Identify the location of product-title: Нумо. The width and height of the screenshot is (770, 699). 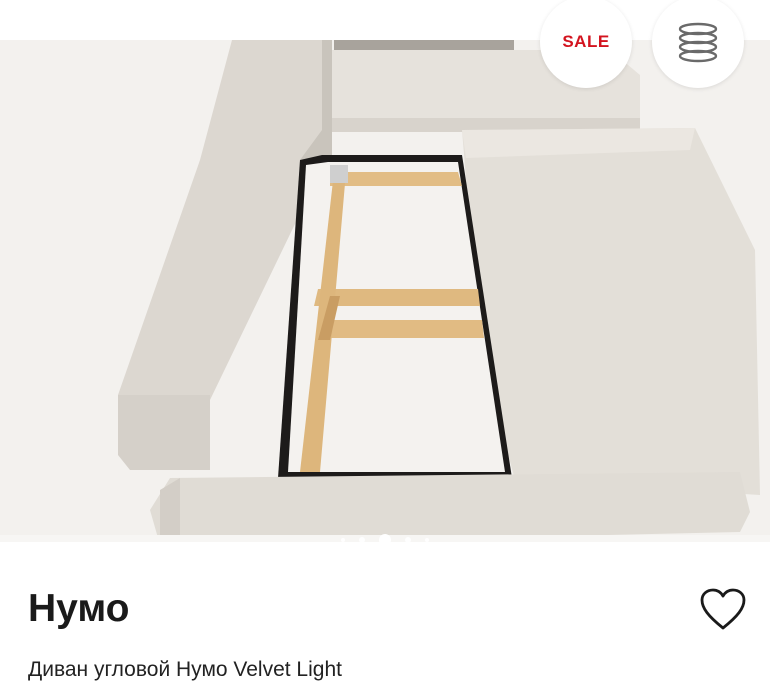
(79, 608).